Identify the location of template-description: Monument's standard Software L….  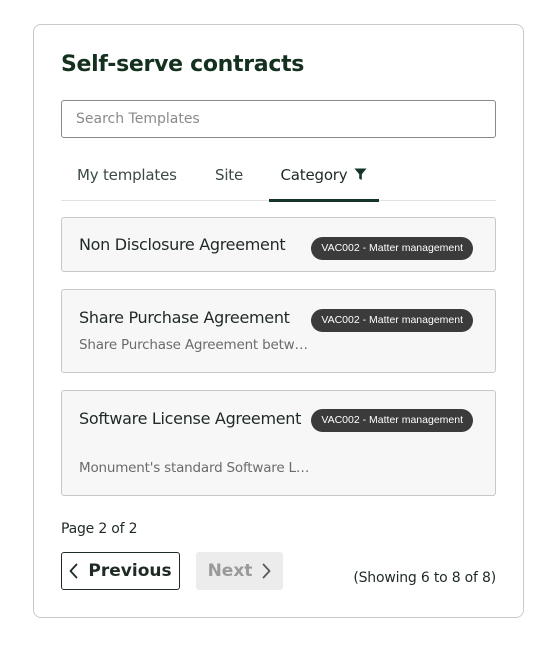
(194, 468).